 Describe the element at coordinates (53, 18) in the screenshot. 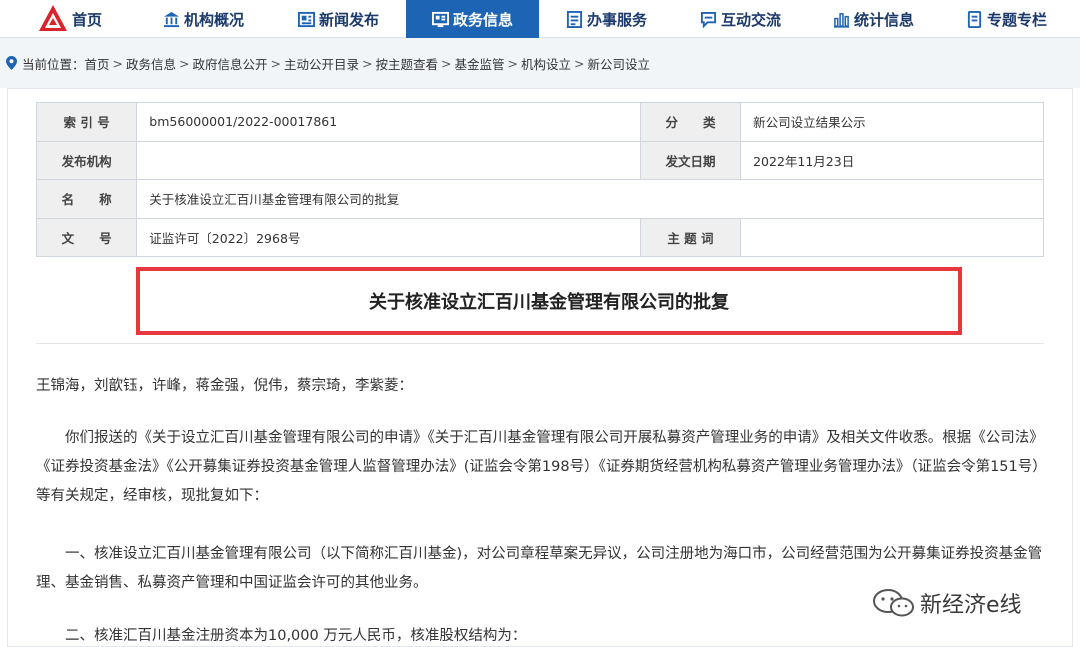

I see `logo-icon` at that location.